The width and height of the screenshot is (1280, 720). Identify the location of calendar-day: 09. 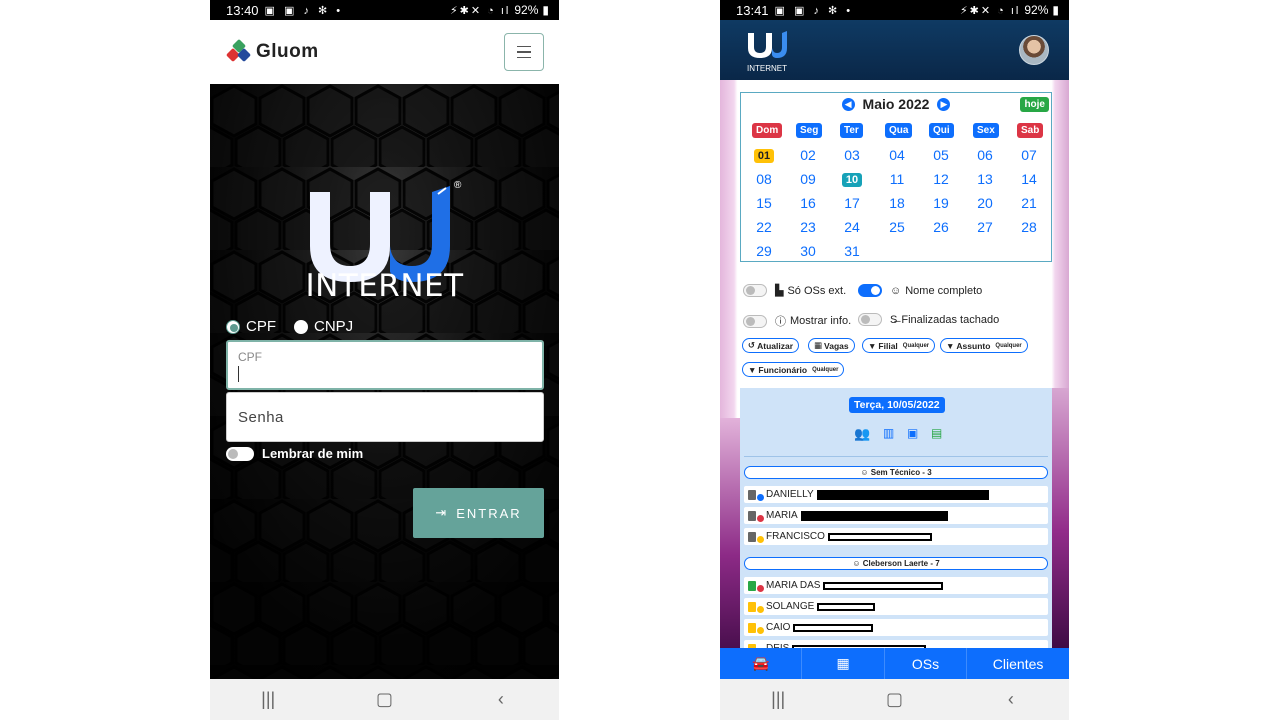
(808, 179).